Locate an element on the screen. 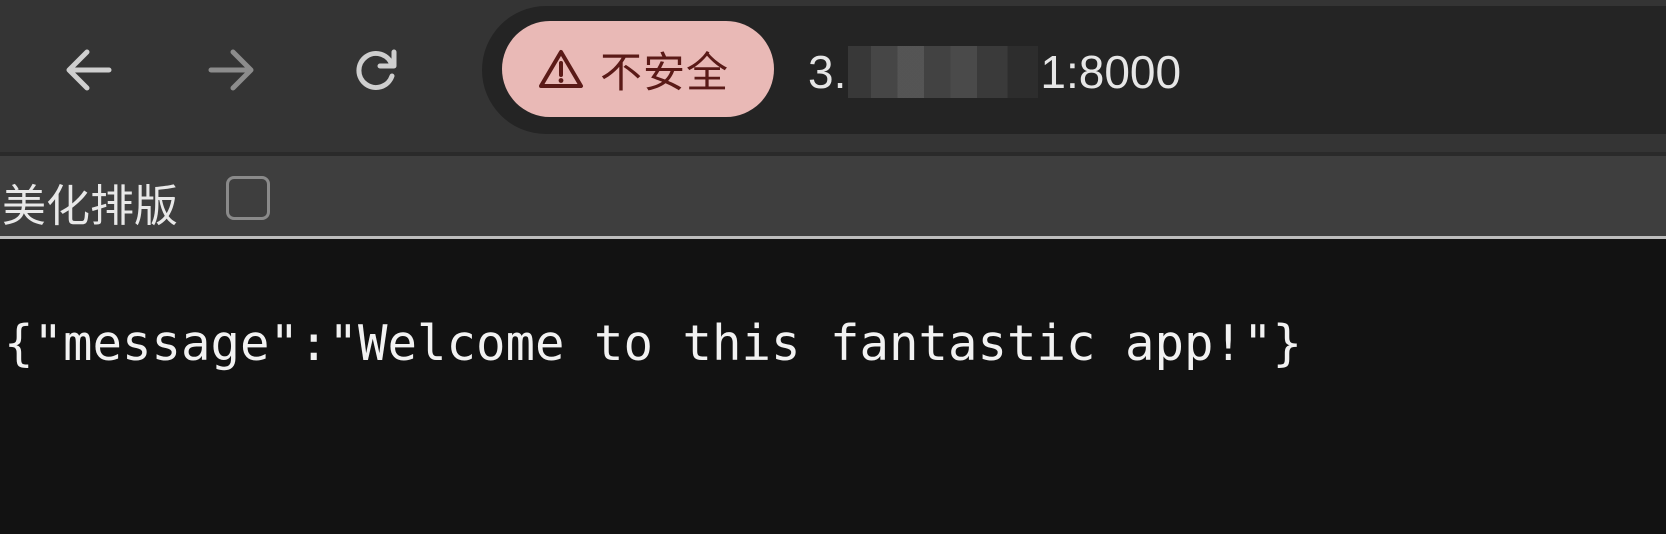 The height and width of the screenshot is (534, 1666). url-redacted-region is located at coordinates (943, 72).